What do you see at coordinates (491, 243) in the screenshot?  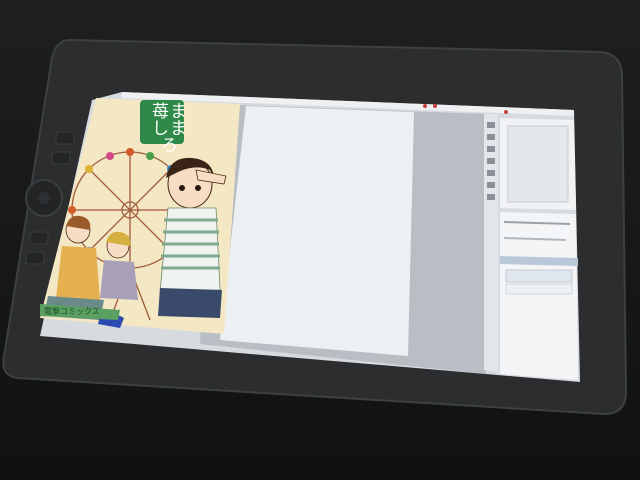 I see `tool-strip` at bounding box center [491, 243].